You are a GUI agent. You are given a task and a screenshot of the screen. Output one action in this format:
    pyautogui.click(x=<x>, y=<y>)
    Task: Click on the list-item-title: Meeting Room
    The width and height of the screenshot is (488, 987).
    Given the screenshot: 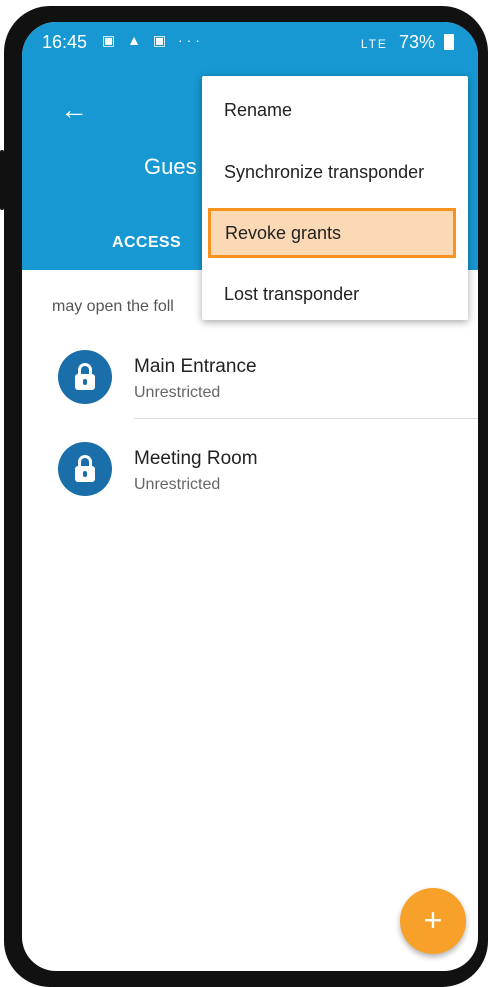 What is the action you would take?
    pyautogui.click(x=196, y=458)
    